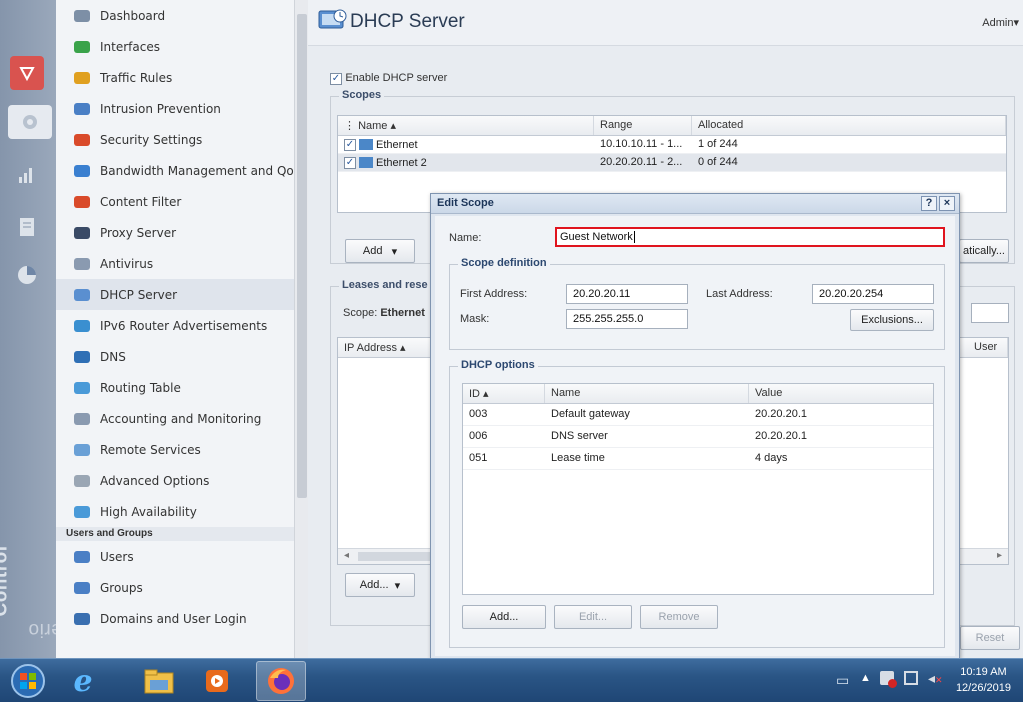 The image size is (1023, 702). What do you see at coordinates (929, 203) in the screenshot?
I see `help-button: ?` at bounding box center [929, 203].